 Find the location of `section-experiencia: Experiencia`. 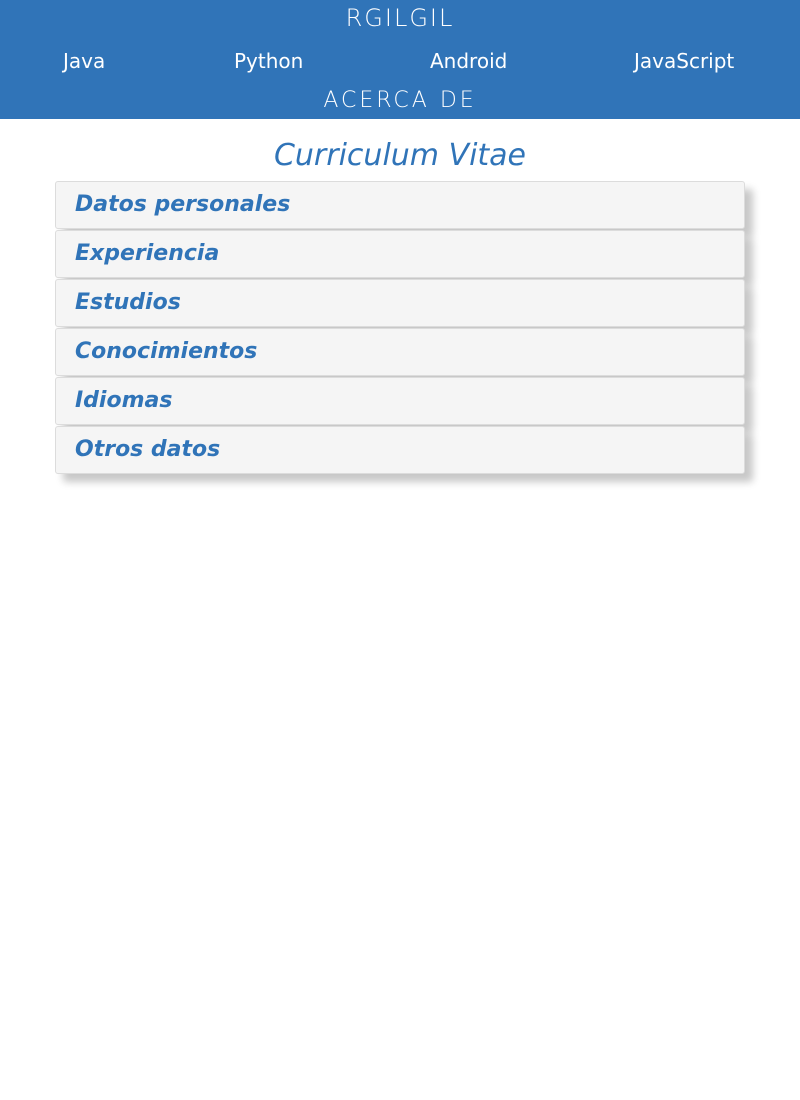

section-experiencia: Experiencia is located at coordinates (400, 254).